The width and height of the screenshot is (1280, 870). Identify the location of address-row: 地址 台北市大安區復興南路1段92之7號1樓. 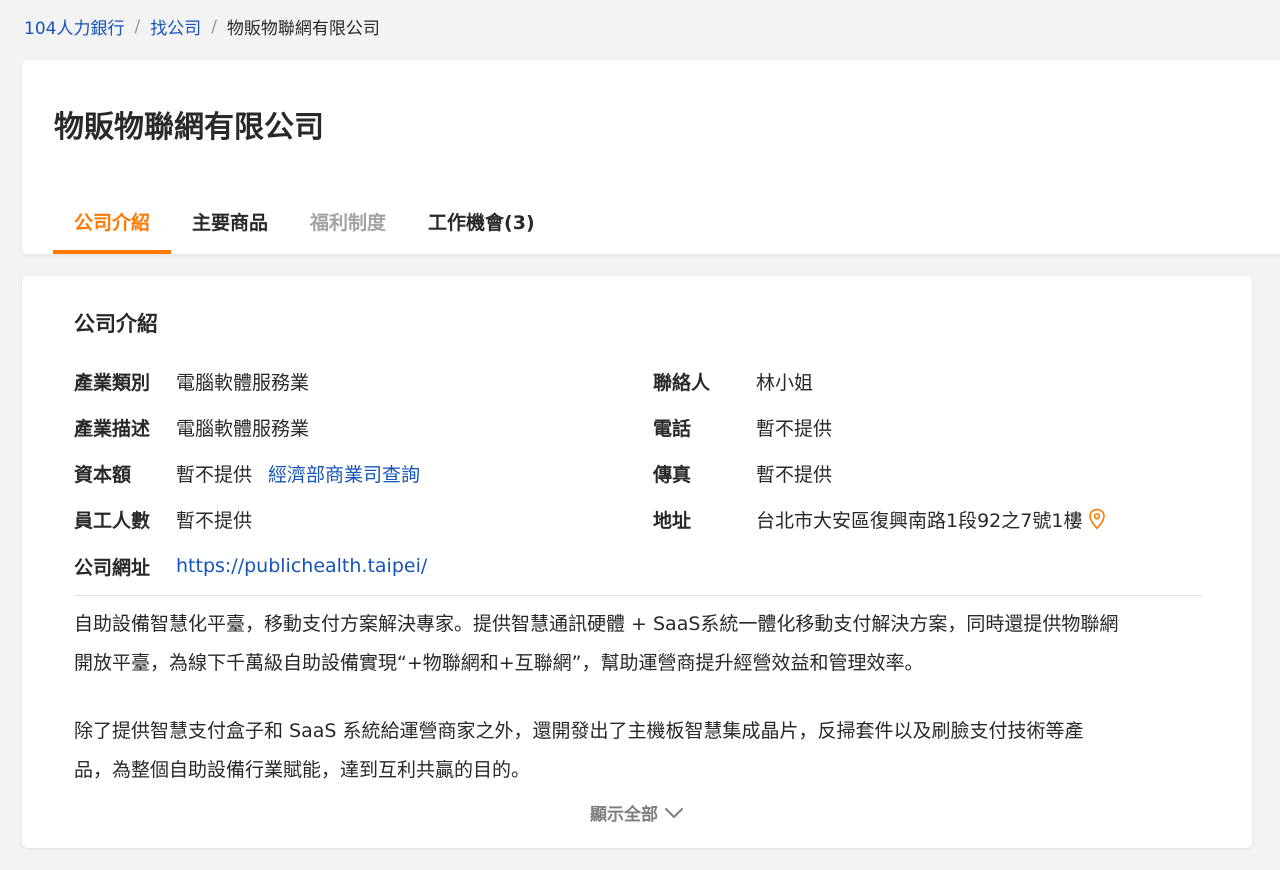
(879, 519).